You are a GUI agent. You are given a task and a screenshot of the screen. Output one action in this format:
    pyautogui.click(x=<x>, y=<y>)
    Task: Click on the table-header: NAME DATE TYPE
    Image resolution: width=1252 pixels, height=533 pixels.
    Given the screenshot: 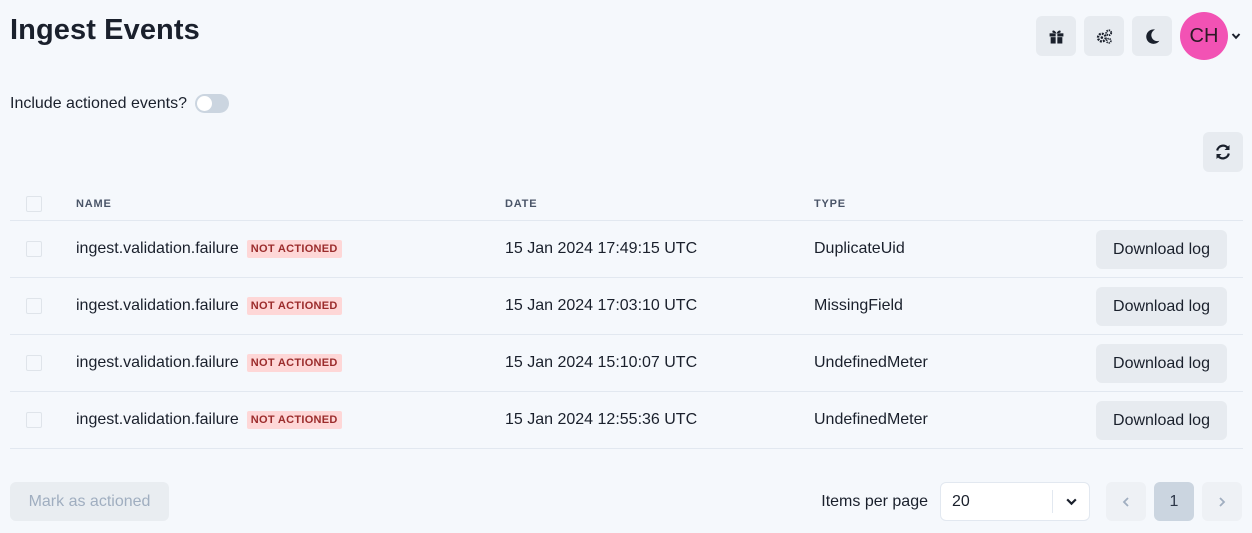 What is the action you would take?
    pyautogui.click(x=626, y=204)
    